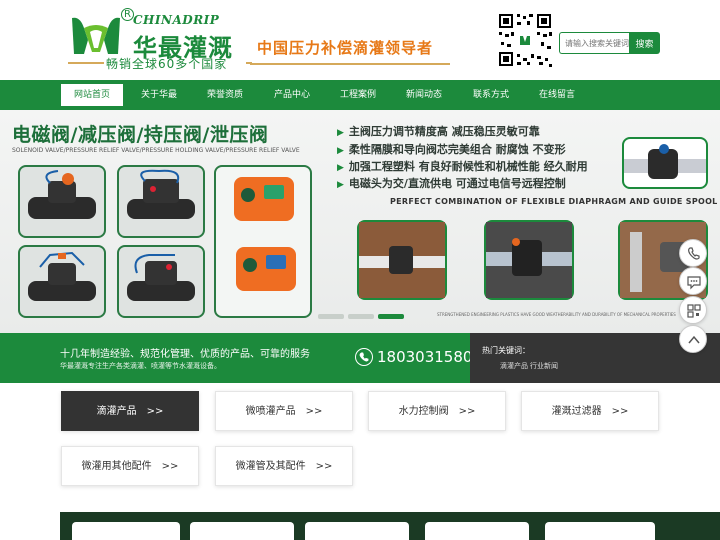 The width and height of the screenshot is (720, 540). I want to click on qr-icon, so click(694, 311).